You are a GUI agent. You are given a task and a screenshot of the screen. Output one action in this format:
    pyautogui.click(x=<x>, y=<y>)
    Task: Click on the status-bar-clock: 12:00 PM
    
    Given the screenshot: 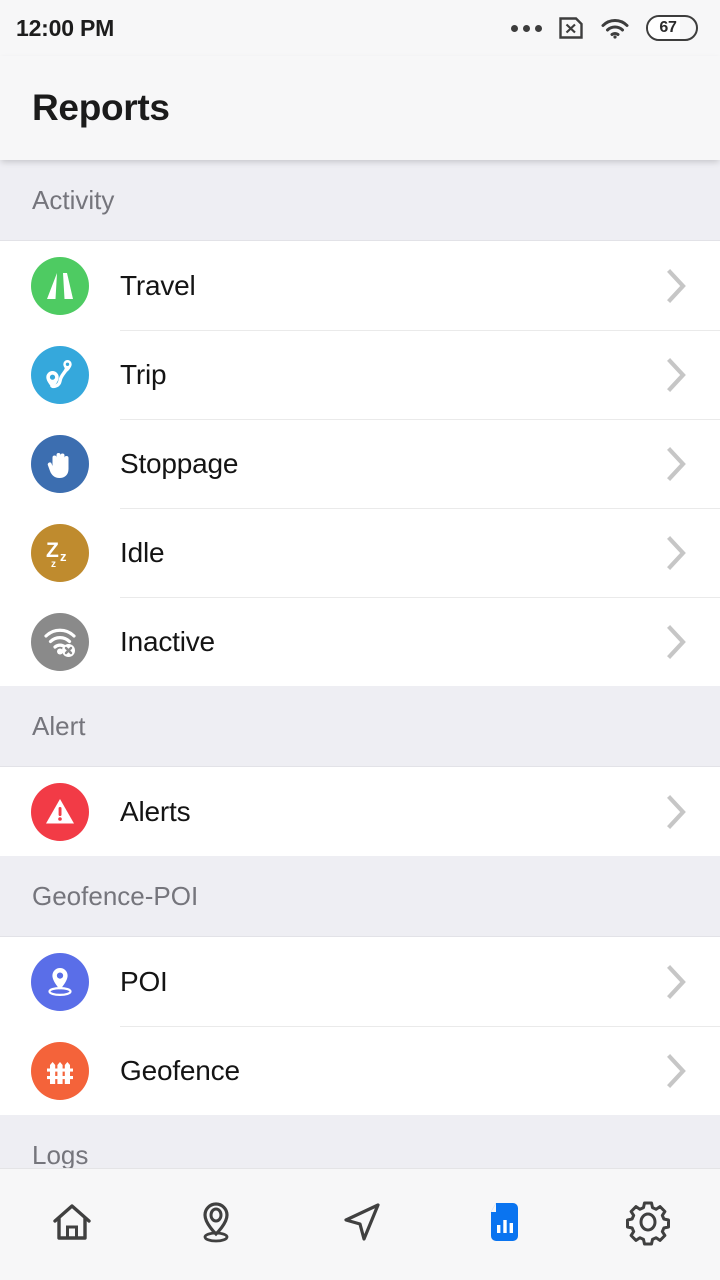 What is the action you would take?
    pyautogui.click(x=65, y=27)
    